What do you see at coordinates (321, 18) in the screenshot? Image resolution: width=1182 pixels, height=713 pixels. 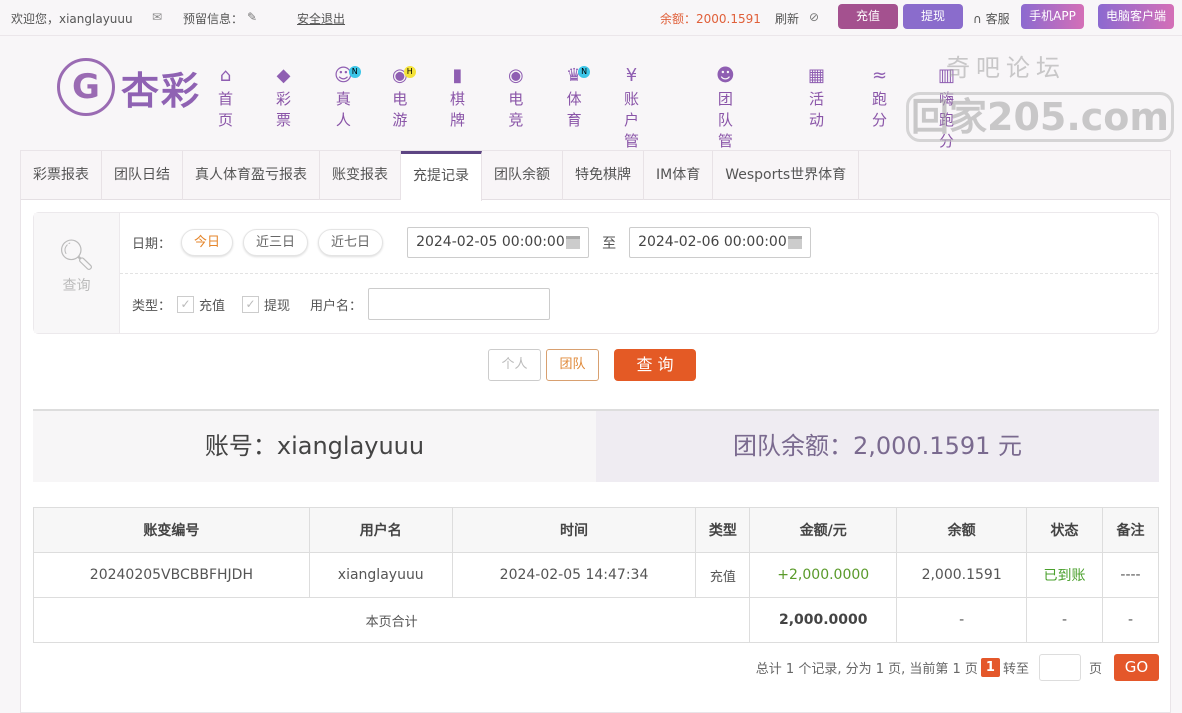 I see `logout-link: 安全退出` at bounding box center [321, 18].